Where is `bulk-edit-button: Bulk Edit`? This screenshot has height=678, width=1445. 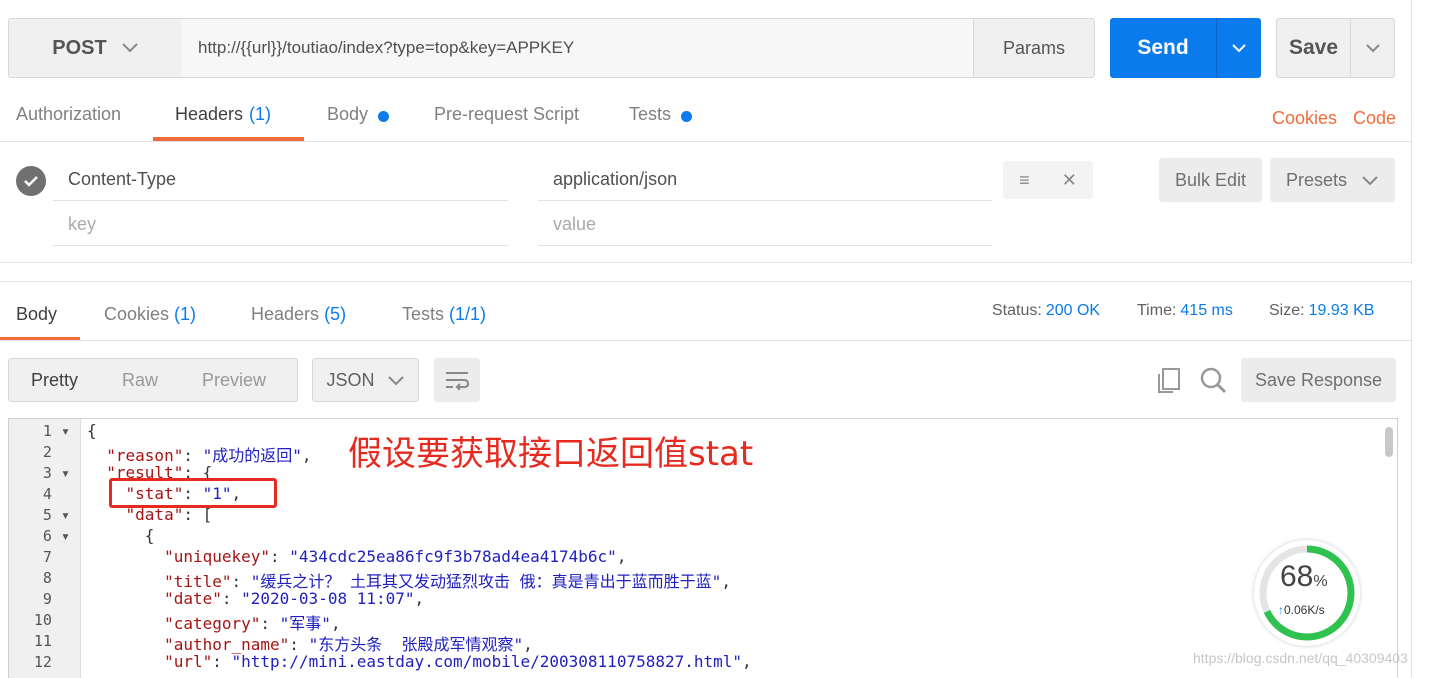
bulk-edit-button: Bulk Edit is located at coordinates (1210, 180).